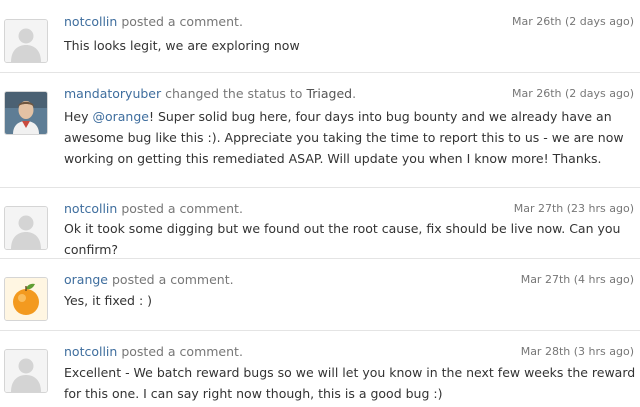  I want to click on mandatoryuber-photo, so click(26, 113).